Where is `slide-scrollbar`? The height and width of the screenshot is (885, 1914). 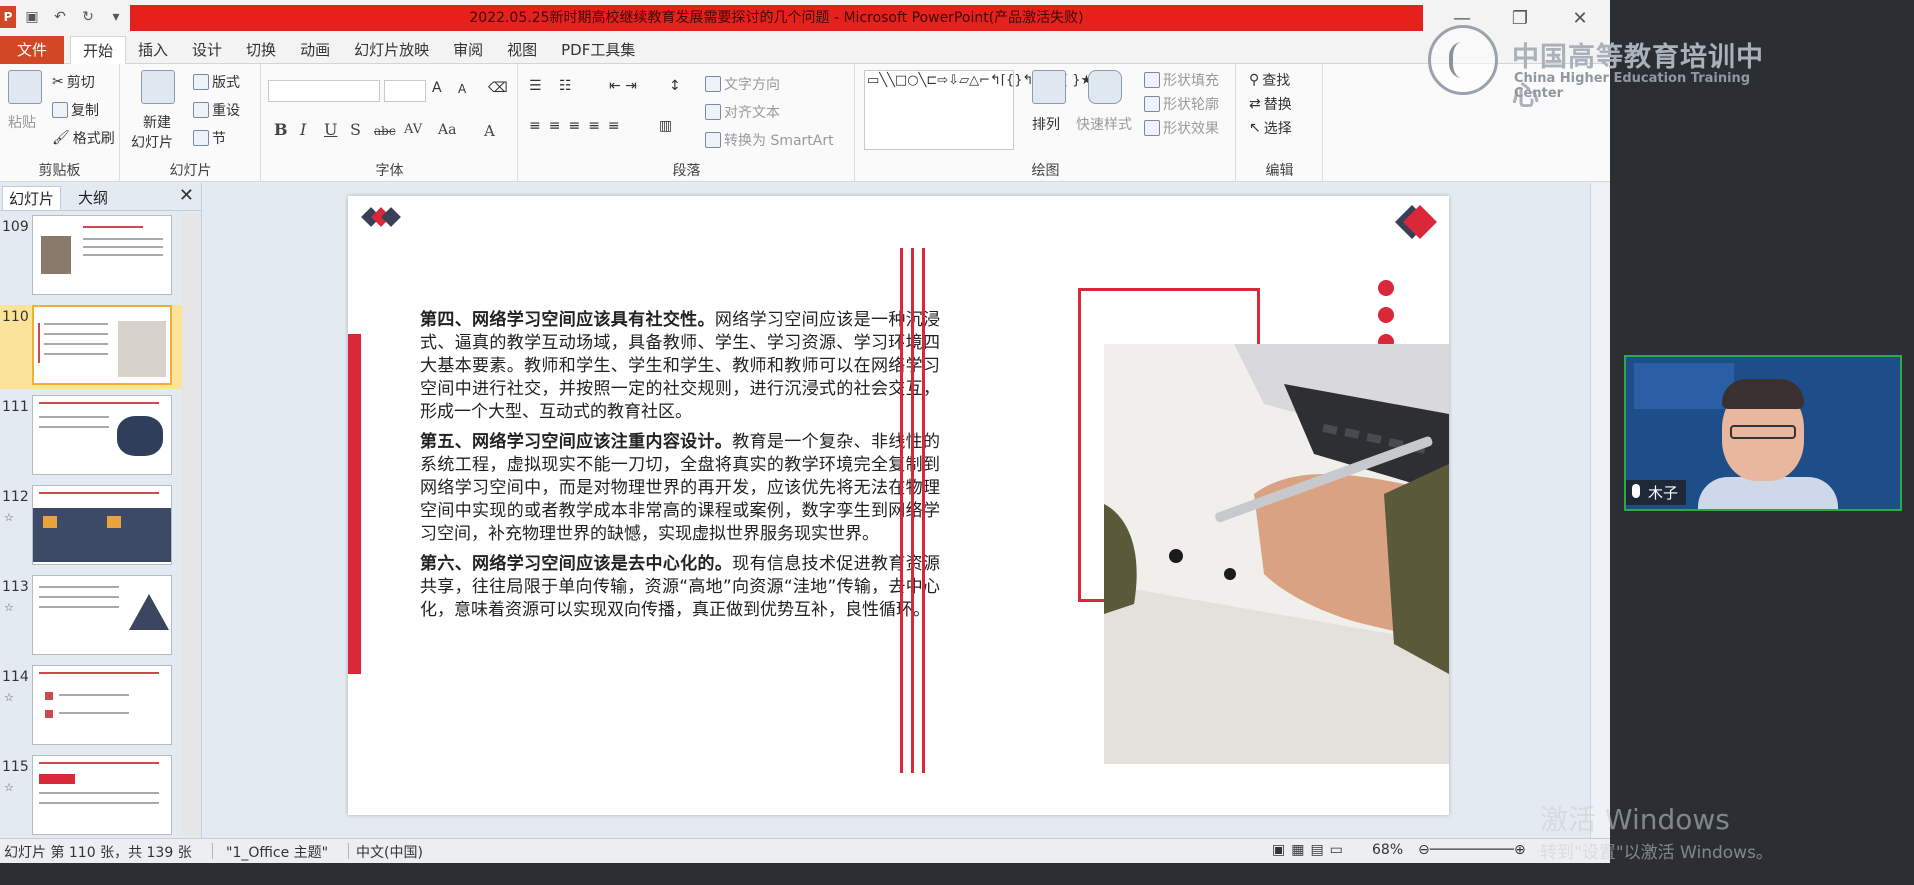
slide-scrollbar is located at coordinates (1600, 510).